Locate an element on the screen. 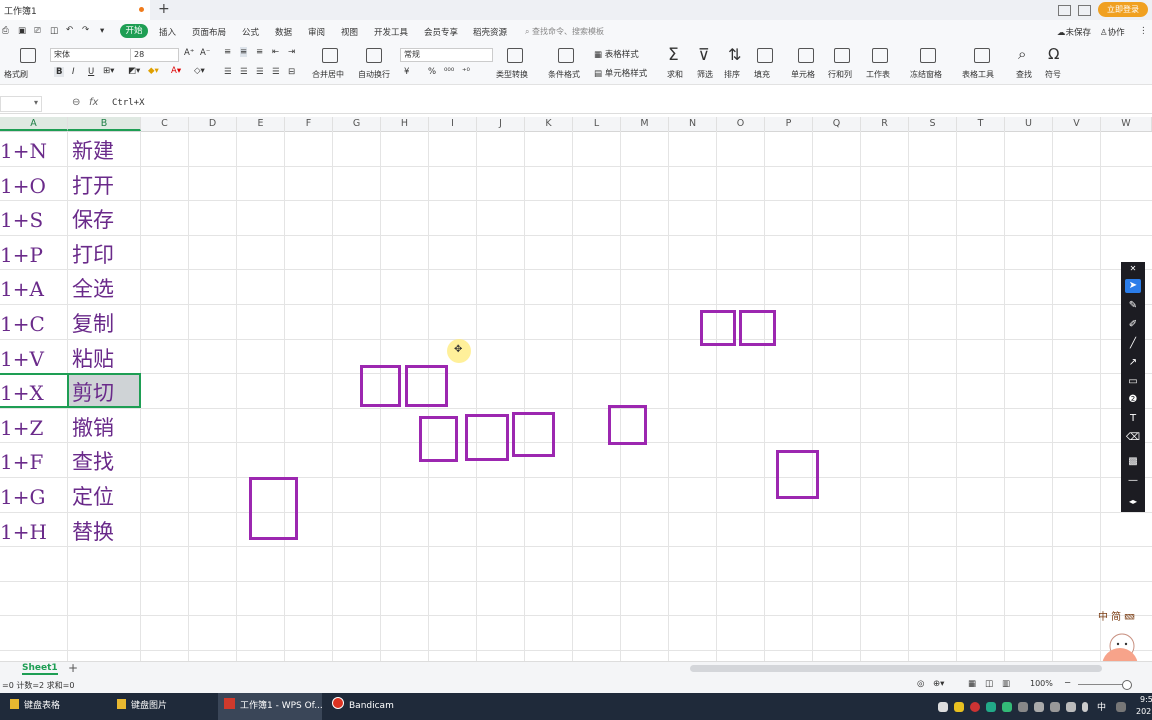 This screenshot has height=720, width=1152. column-header-f: F is located at coordinates (309, 124).